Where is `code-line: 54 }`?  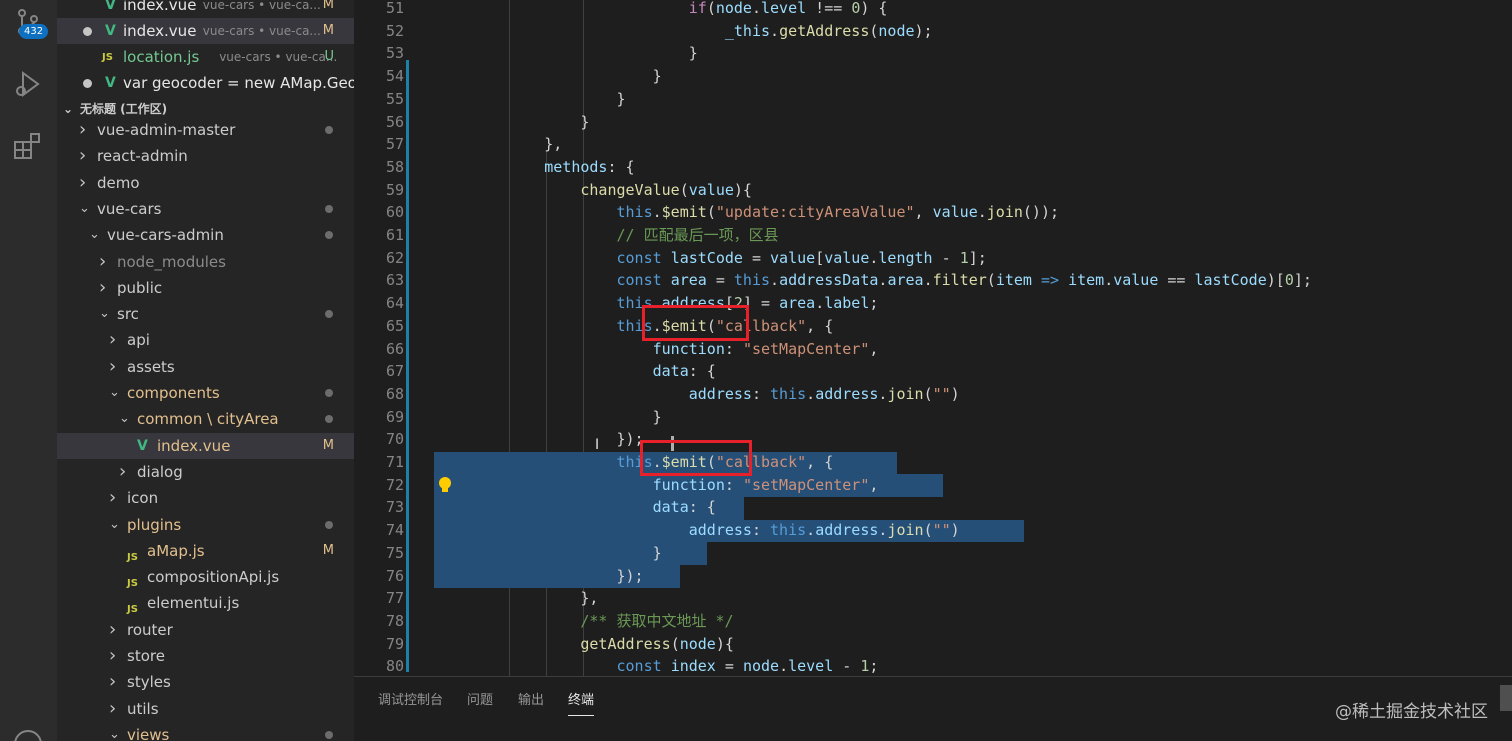 code-line: 54 } is located at coordinates (933, 76).